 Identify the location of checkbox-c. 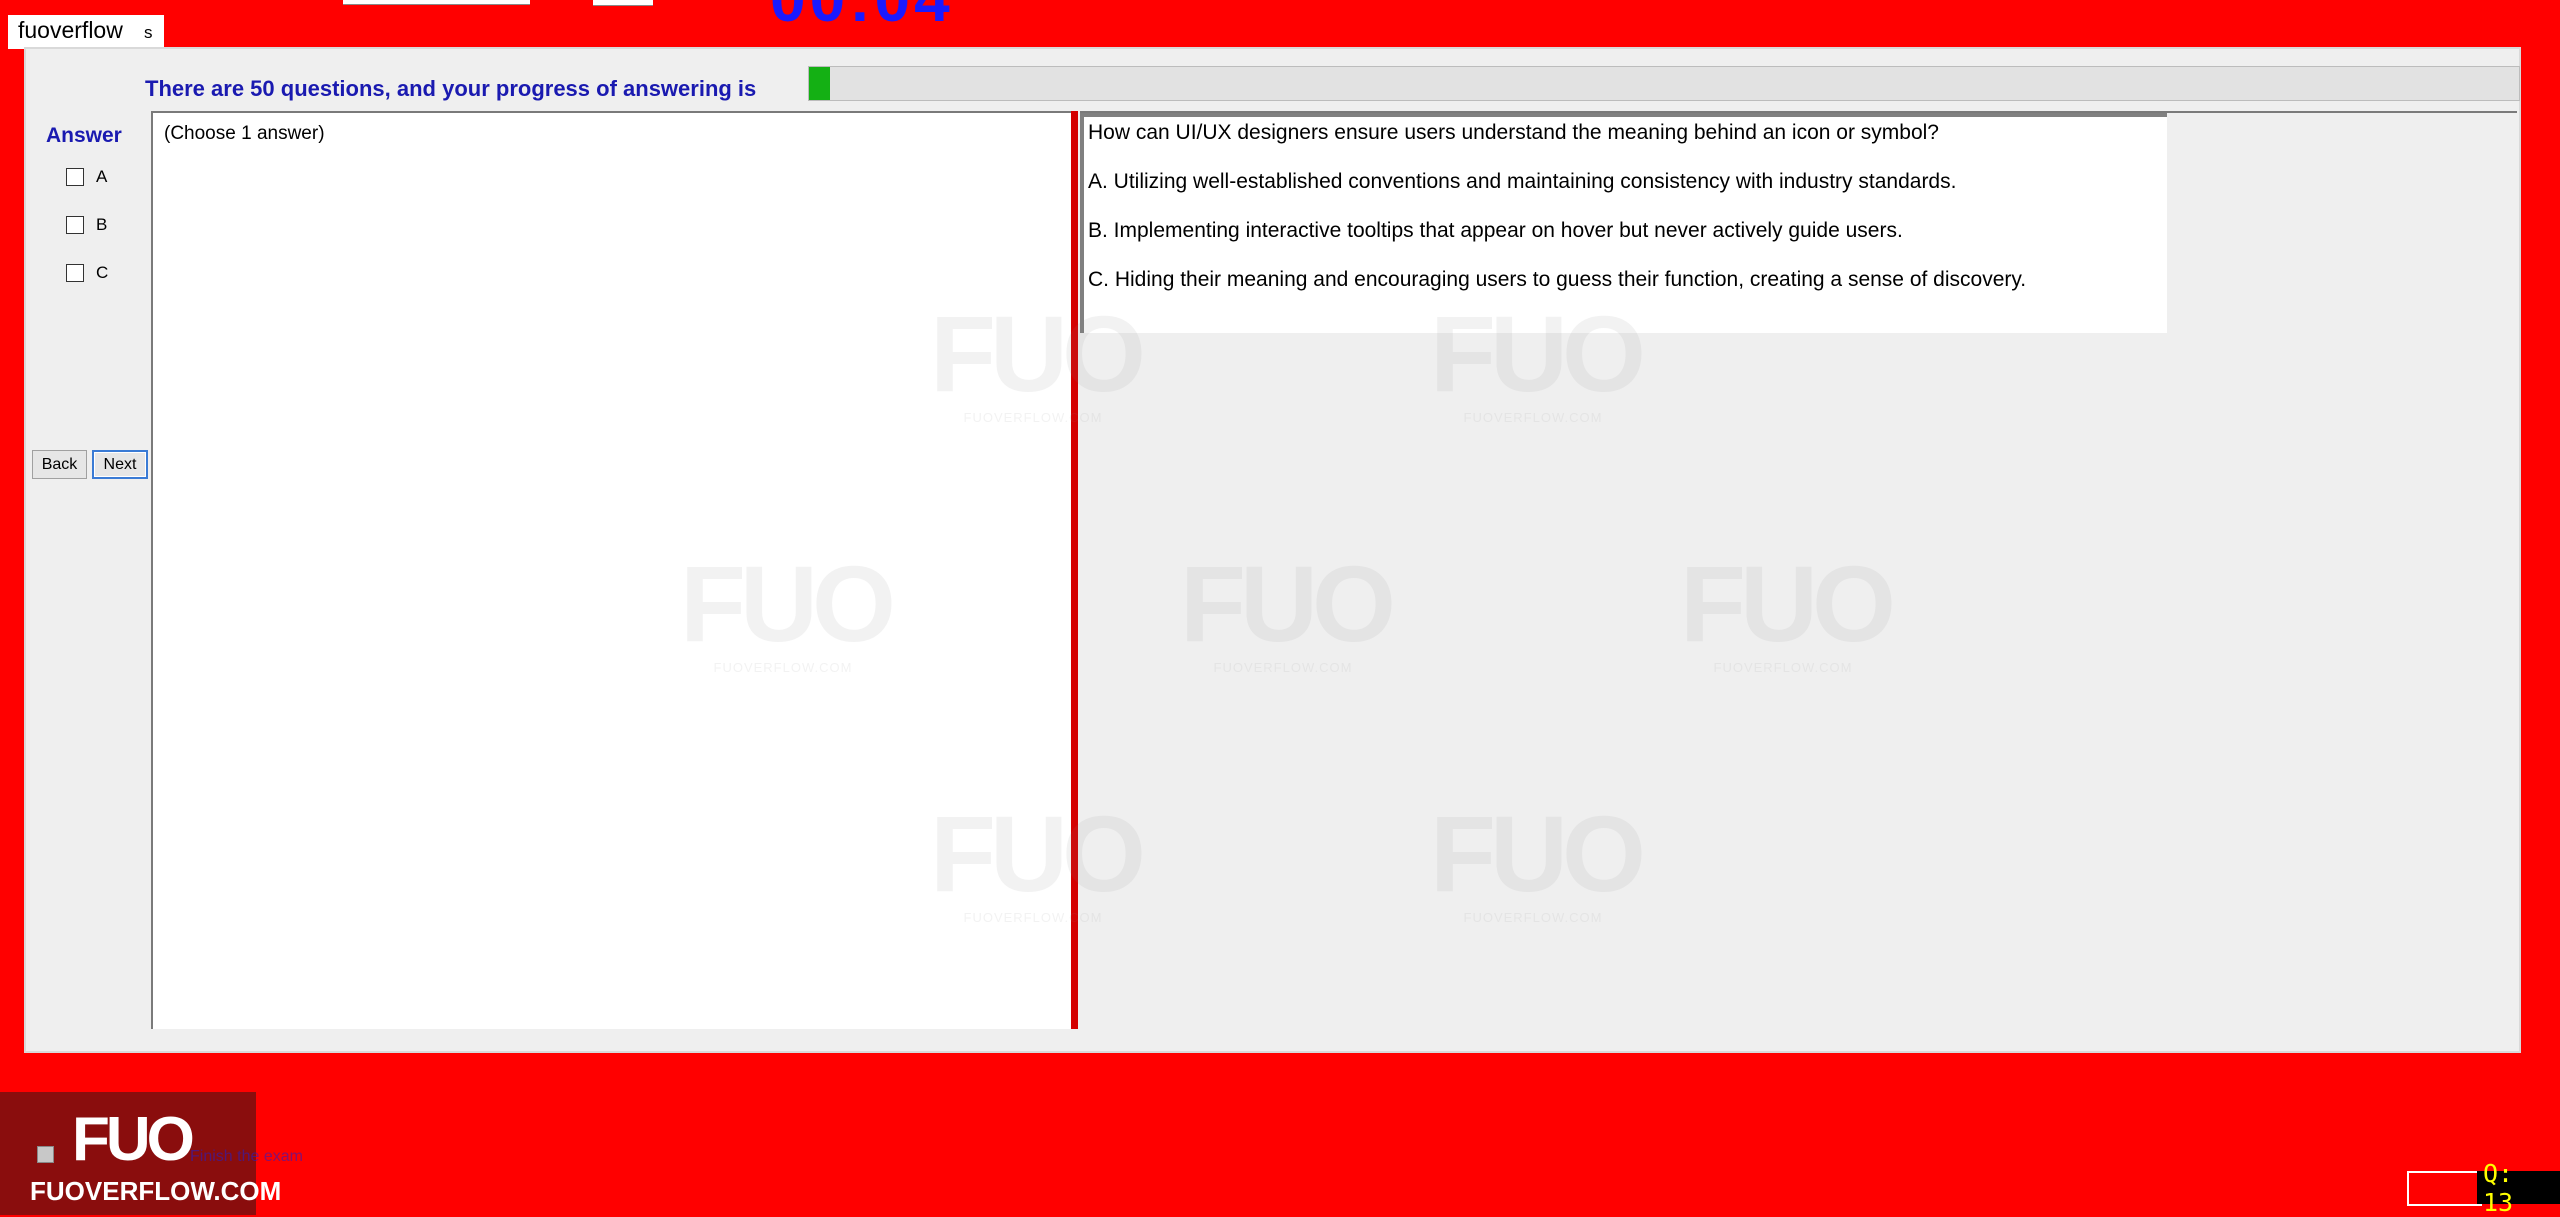
(75, 273).